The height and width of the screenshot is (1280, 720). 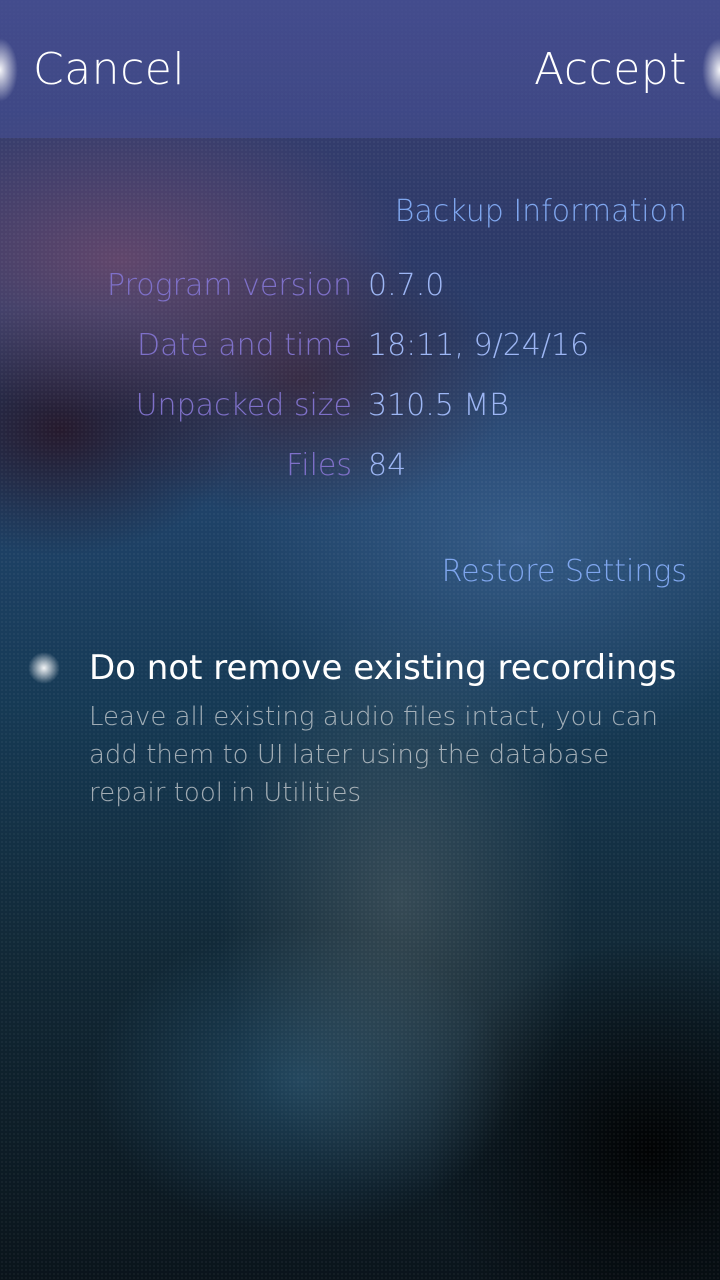 What do you see at coordinates (44, 668) in the screenshot?
I see `switch-indicator-icon` at bounding box center [44, 668].